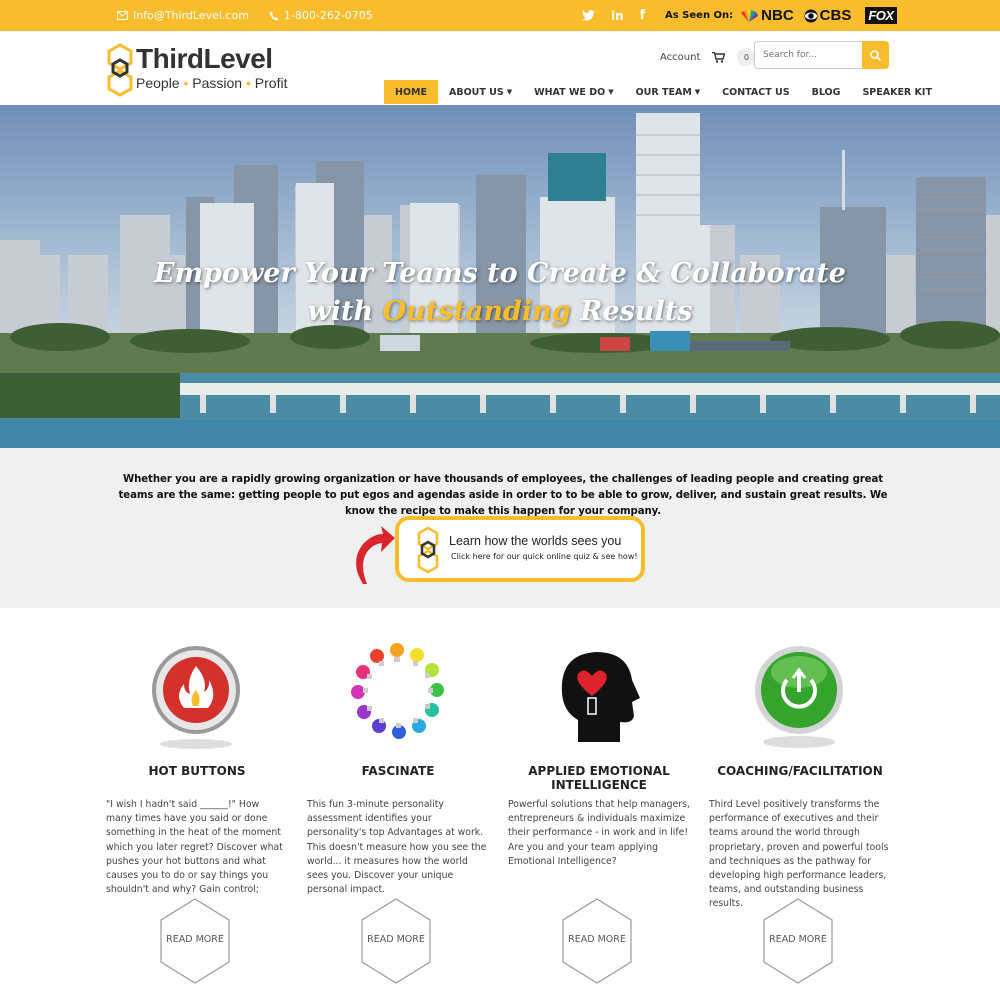  What do you see at coordinates (398, 771) in the screenshot?
I see `card-title: FASCINATE` at bounding box center [398, 771].